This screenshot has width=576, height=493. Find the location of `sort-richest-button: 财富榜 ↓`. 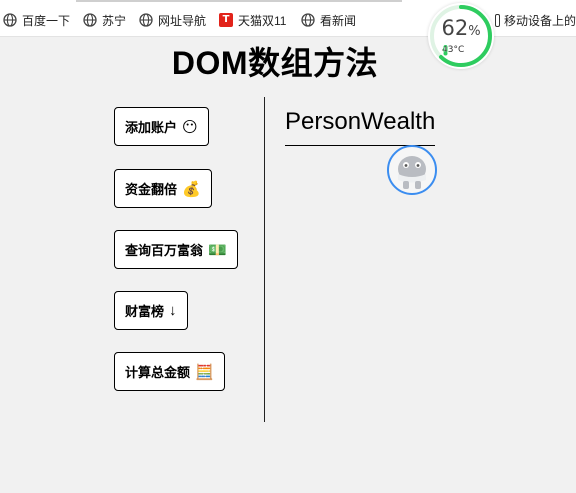

sort-richest-button: 财富榜 ↓ is located at coordinates (151, 310).